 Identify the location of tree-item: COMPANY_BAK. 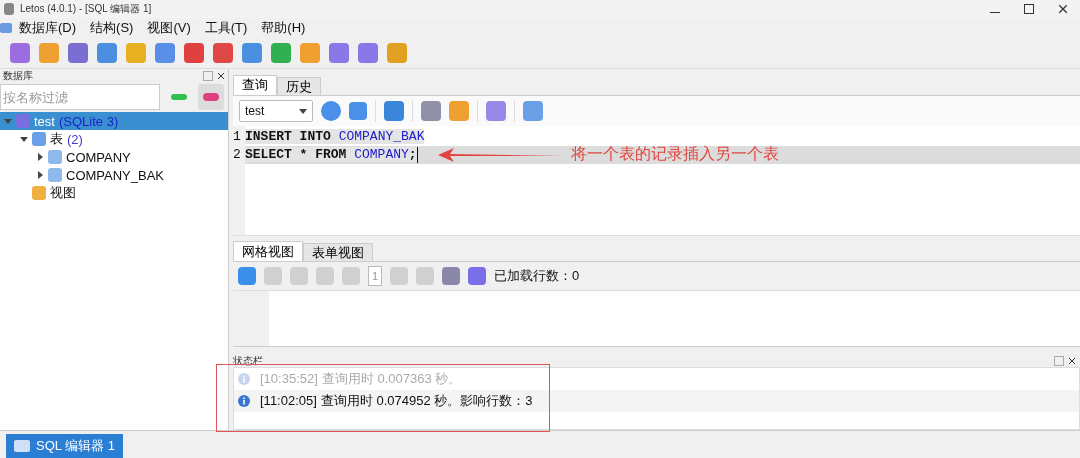
(114, 175).